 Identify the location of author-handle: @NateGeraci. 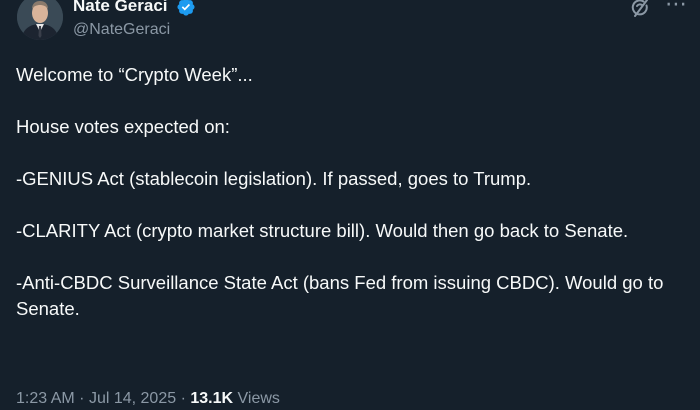
(121, 30).